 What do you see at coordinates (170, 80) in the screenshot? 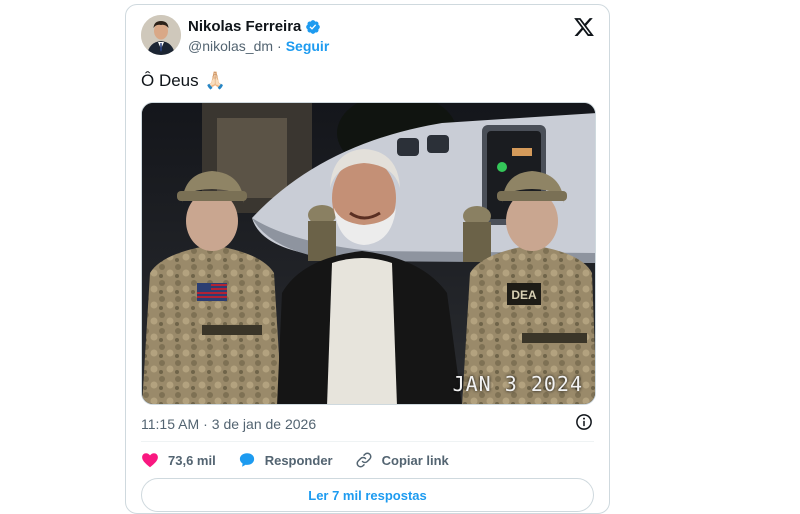
I see `tweet-text-body: Ô Deus` at bounding box center [170, 80].